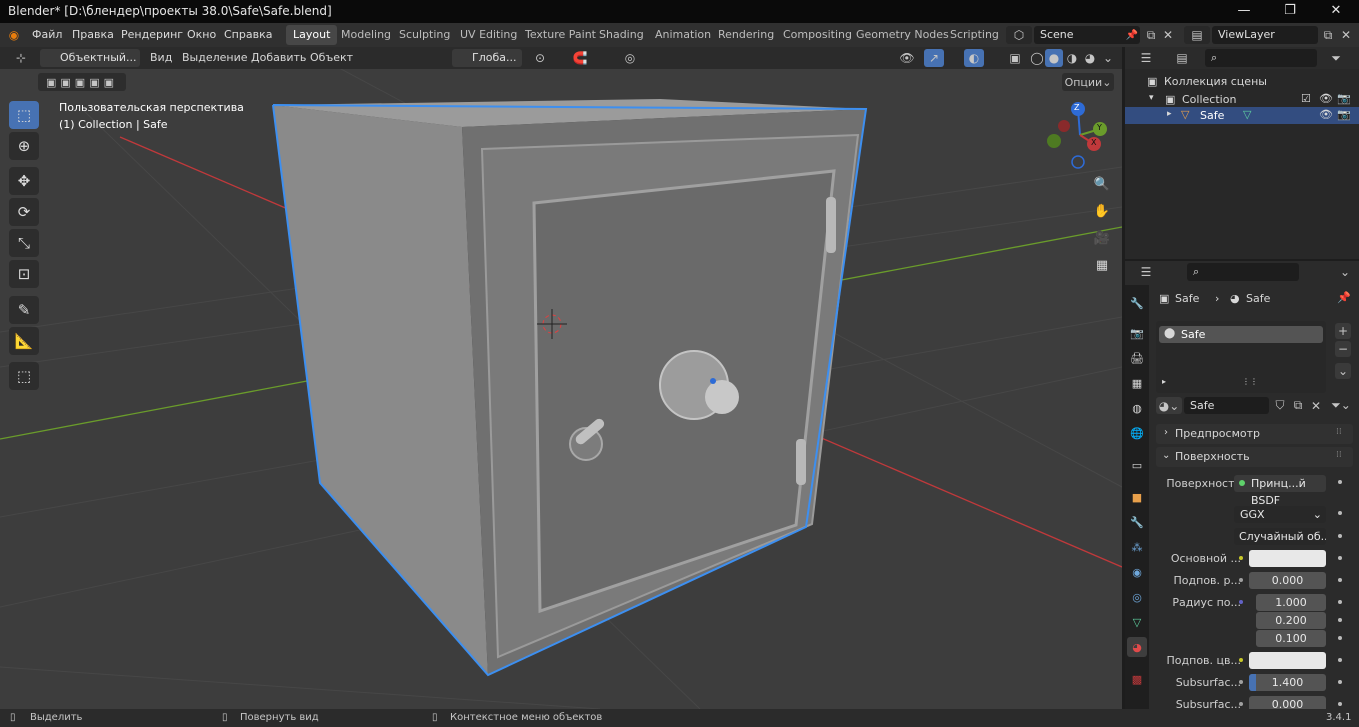 The height and width of the screenshot is (727, 1359). I want to click on display-mode-icon: ▤, so click(1182, 58).